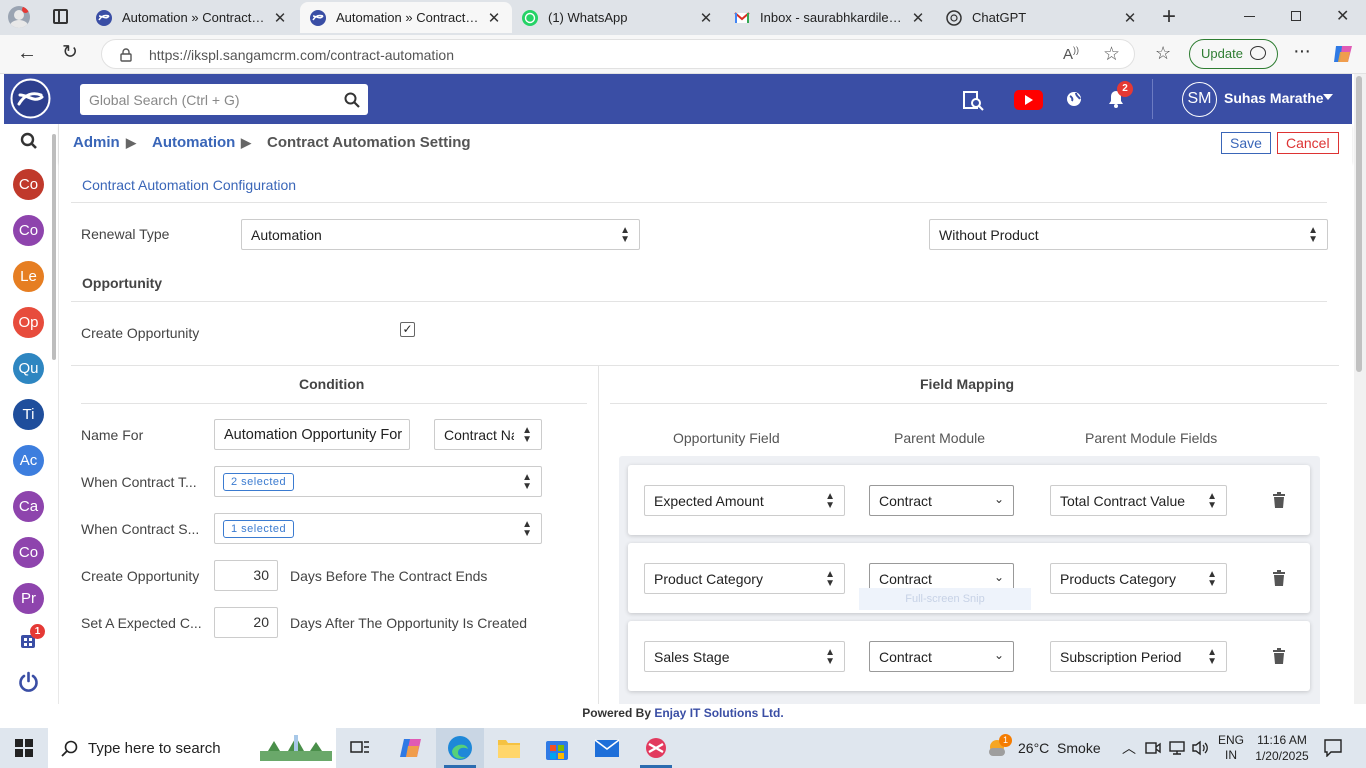 The width and height of the screenshot is (1366, 768). I want to click on name-for-input: Automation Opportunity For, so click(312, 434).